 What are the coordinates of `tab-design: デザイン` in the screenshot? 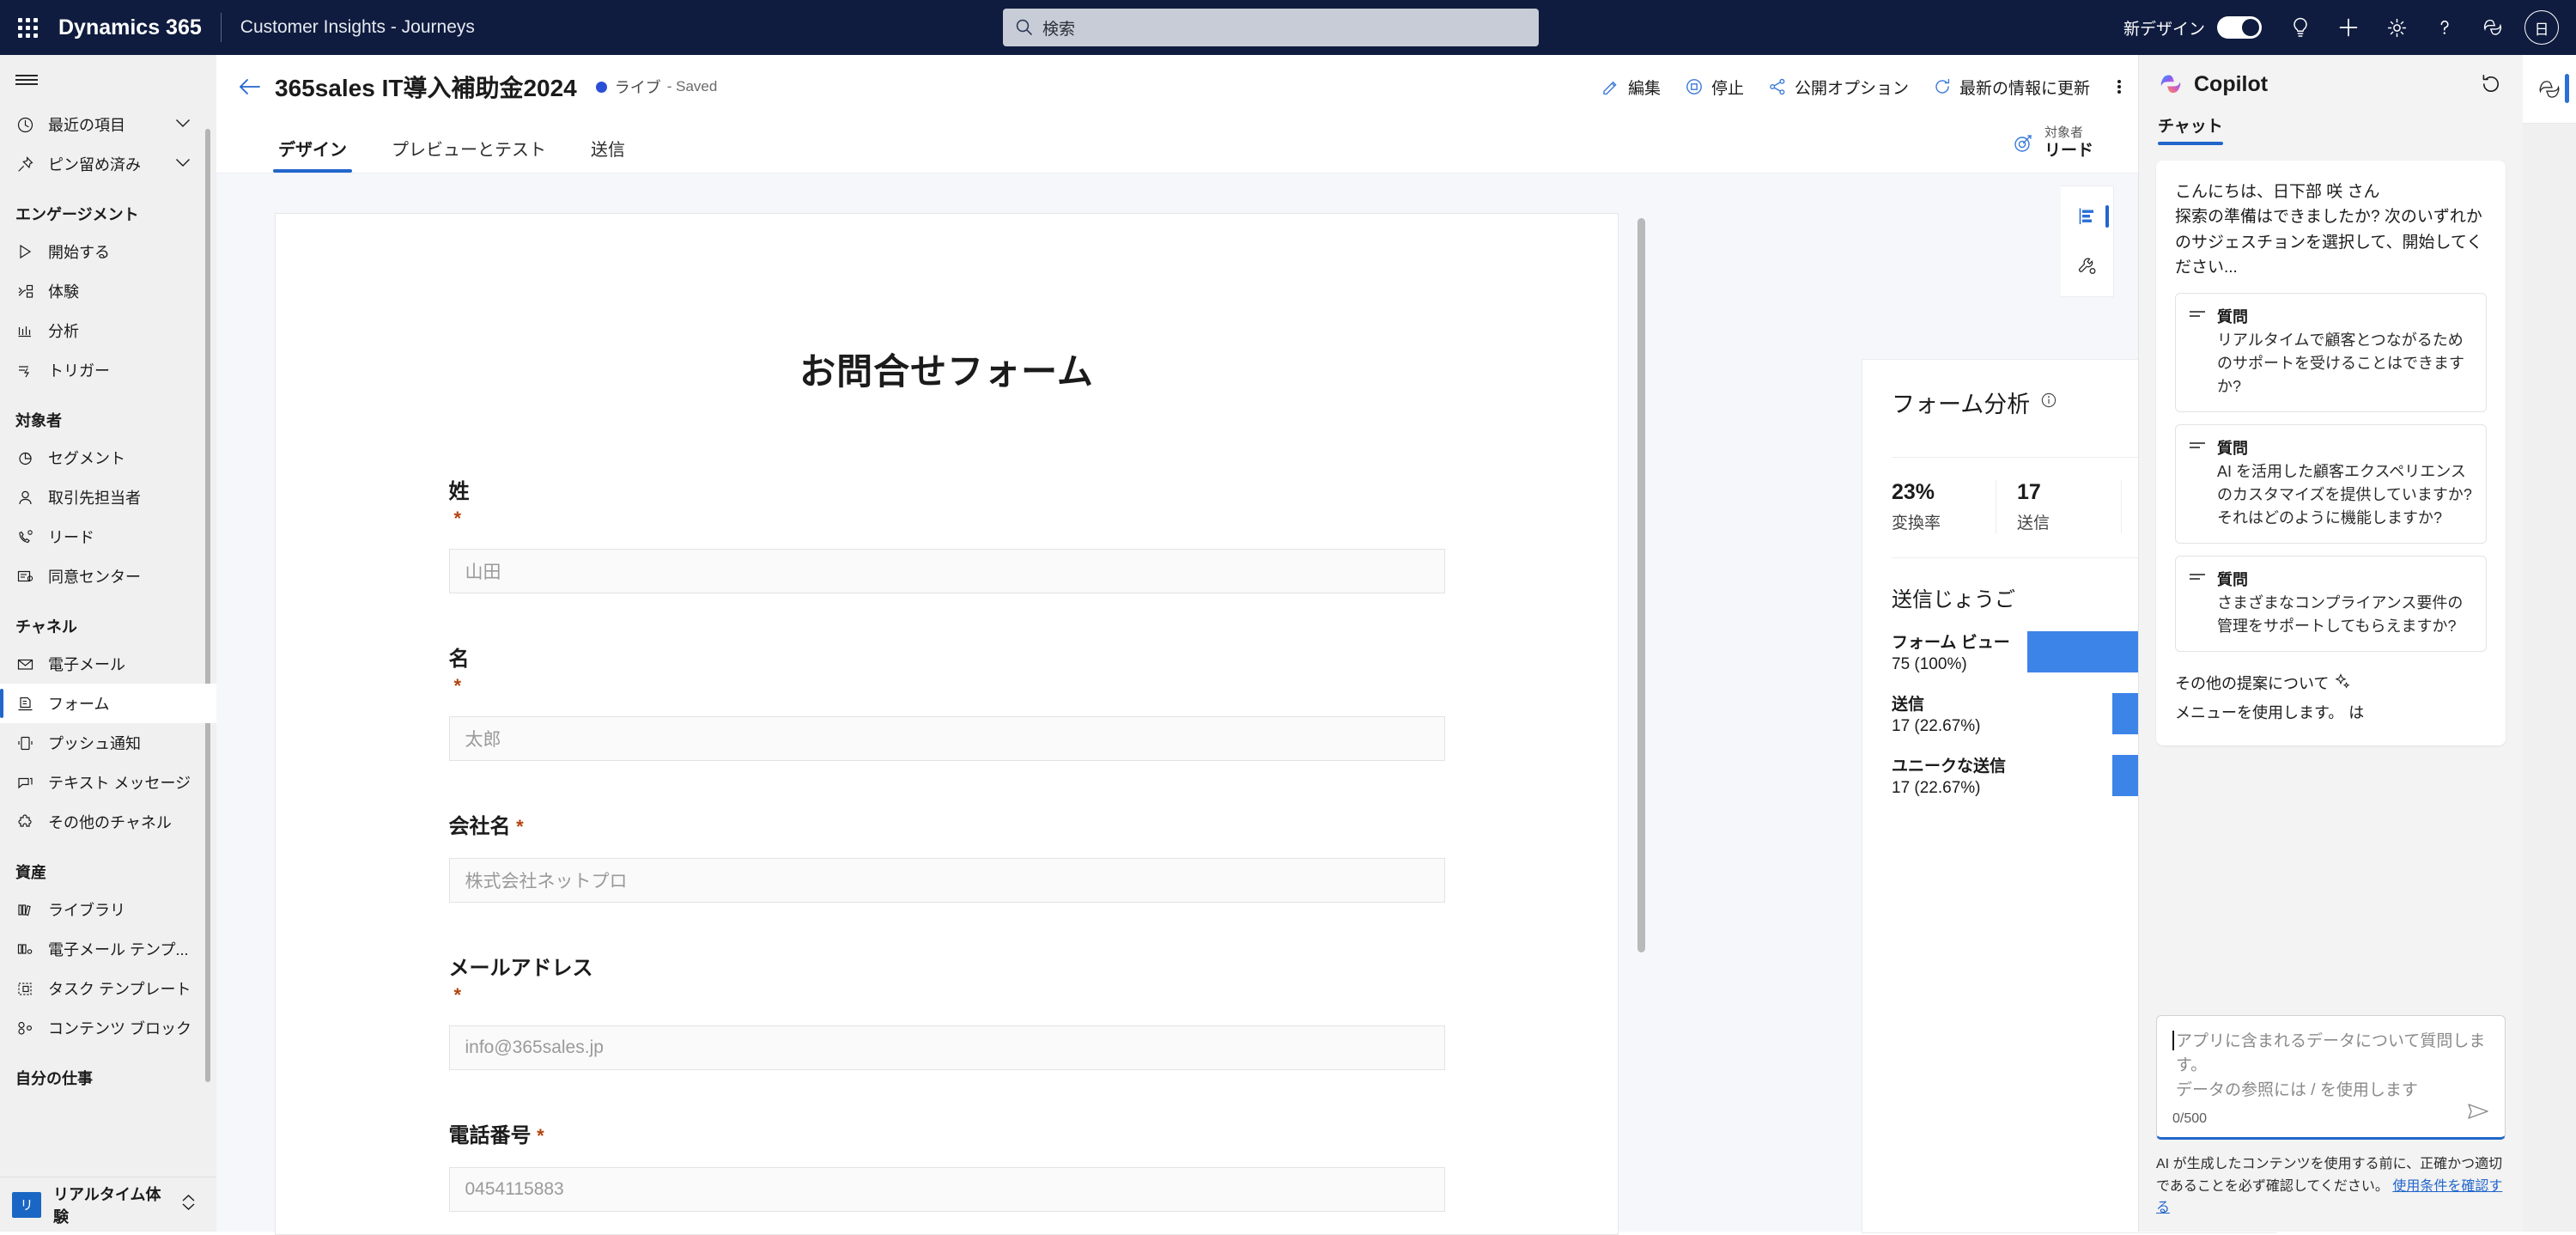 It's located at (312, 154).